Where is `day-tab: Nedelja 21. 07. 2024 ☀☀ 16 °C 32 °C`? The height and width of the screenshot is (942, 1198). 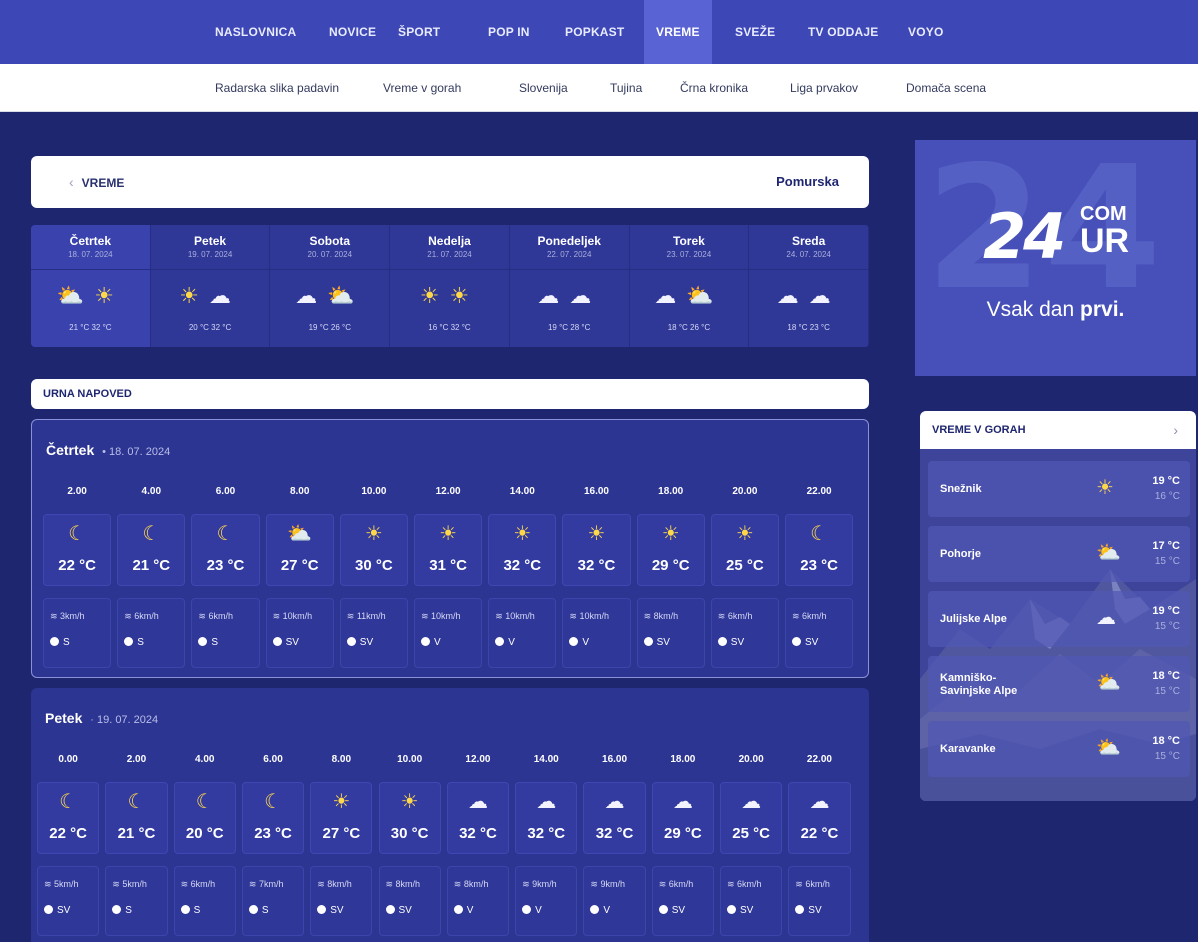 day-tab: Nedelja 21. 07. 2024 ☀☀ 16 °C 32 °C is located at coordinates (450, 286).